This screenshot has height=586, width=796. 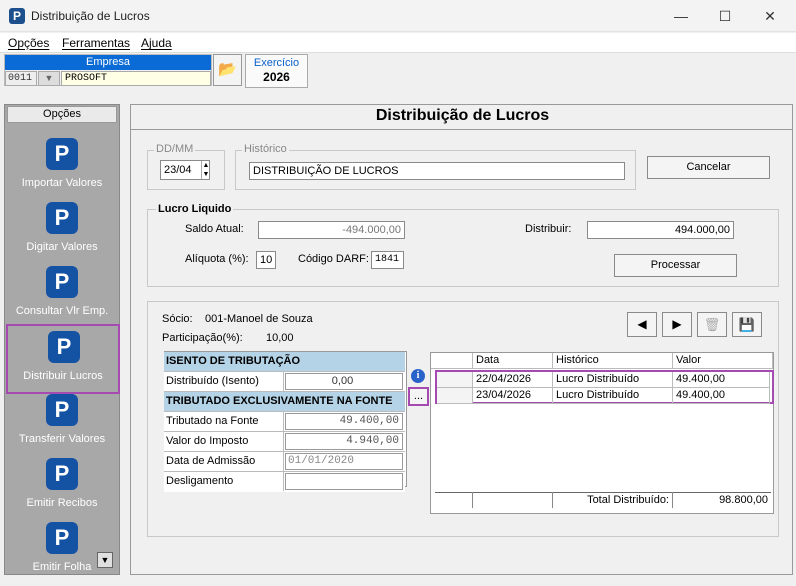 What do you see at coordinates (62, 311) in the screenshot?
I see `sidebar-item-label: Consultar Vlr Emp.` at bounding box center [62, 311].